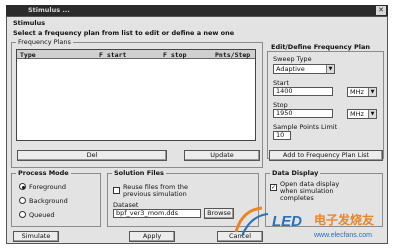 This screenshot has height=248, width=393. Describe the element at coordinates (48, 201) in the screenshot. I see `background-label: Background` at that location.